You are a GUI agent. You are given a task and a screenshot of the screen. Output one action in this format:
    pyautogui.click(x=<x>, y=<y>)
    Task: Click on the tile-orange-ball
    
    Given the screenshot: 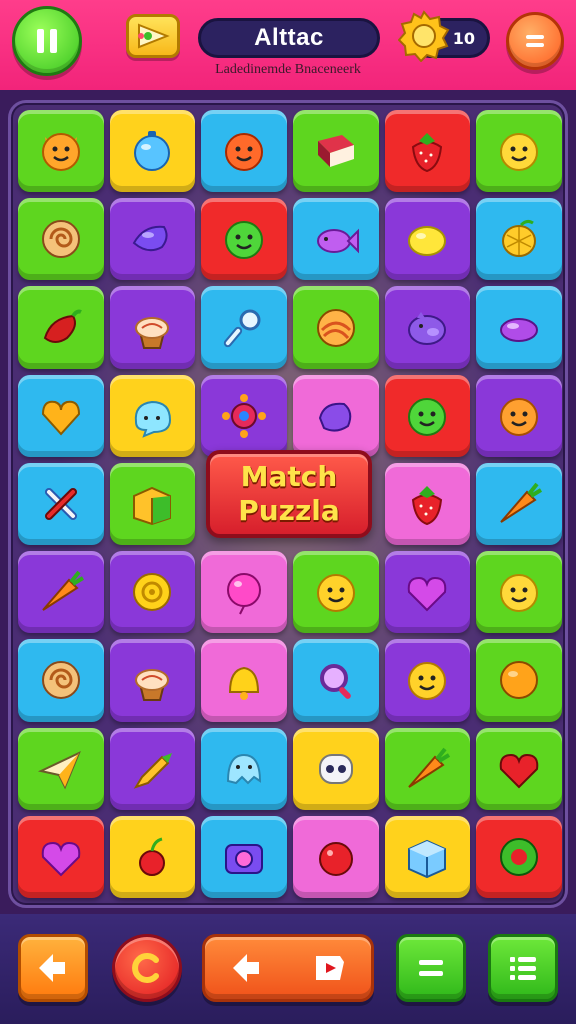 What is the action you would take?
    pyautogui.click(x=519, y=680)
    